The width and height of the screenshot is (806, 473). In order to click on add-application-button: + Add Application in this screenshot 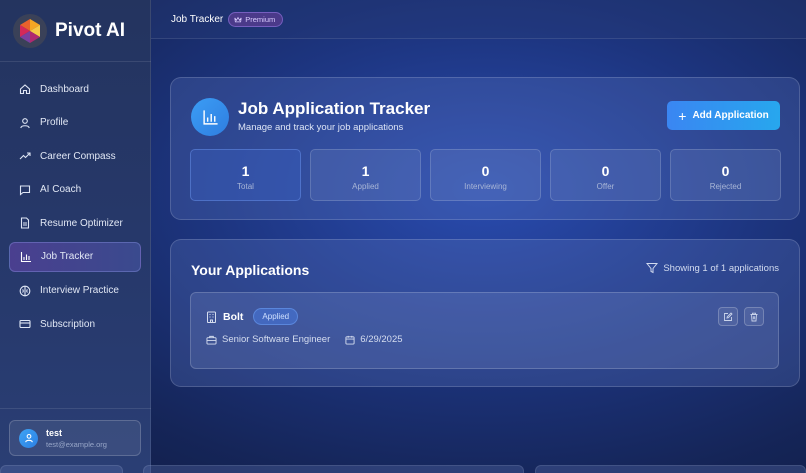, I will do `click(723, 115)`.